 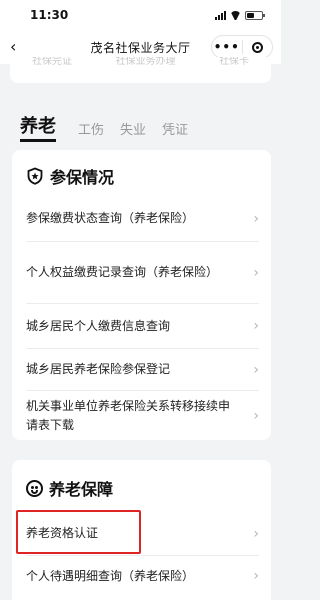 What do you see at coordinates (140, 15) in the screenshot?
I see `status-bar: 11:30` at bounding box center [140, 15].